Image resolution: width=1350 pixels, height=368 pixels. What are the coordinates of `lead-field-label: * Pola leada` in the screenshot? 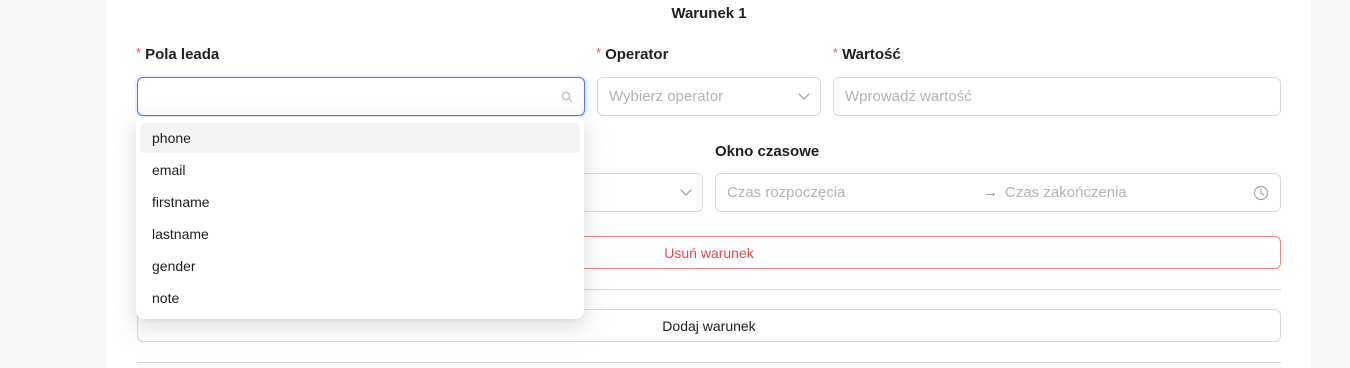 It's located at (178, 54).